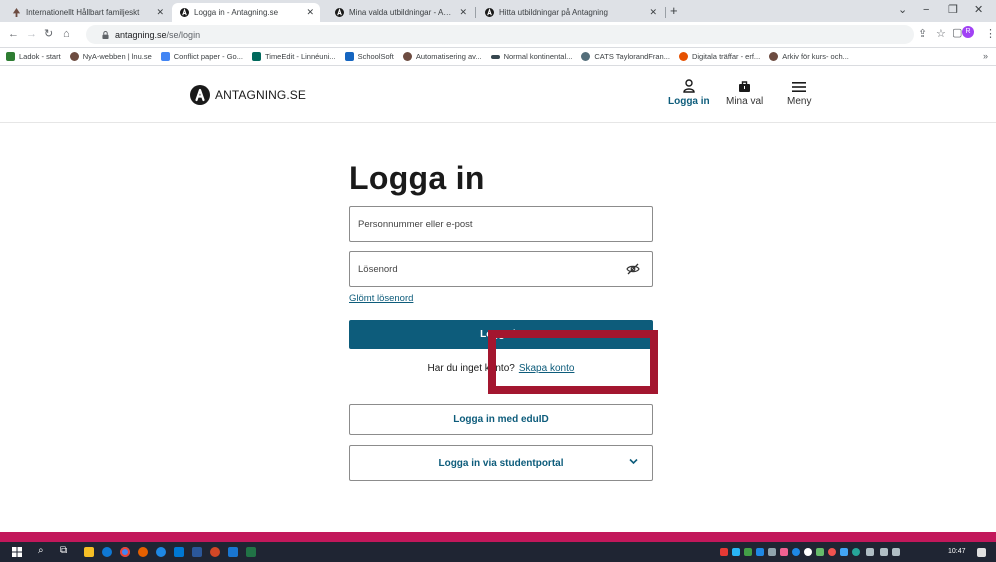 The width and height of the screenshot is (996, 562). What do you see at coordinates (66, 34) in the screenshot?
I see `home-icon: ⌂` at bounding box center [66, 34].